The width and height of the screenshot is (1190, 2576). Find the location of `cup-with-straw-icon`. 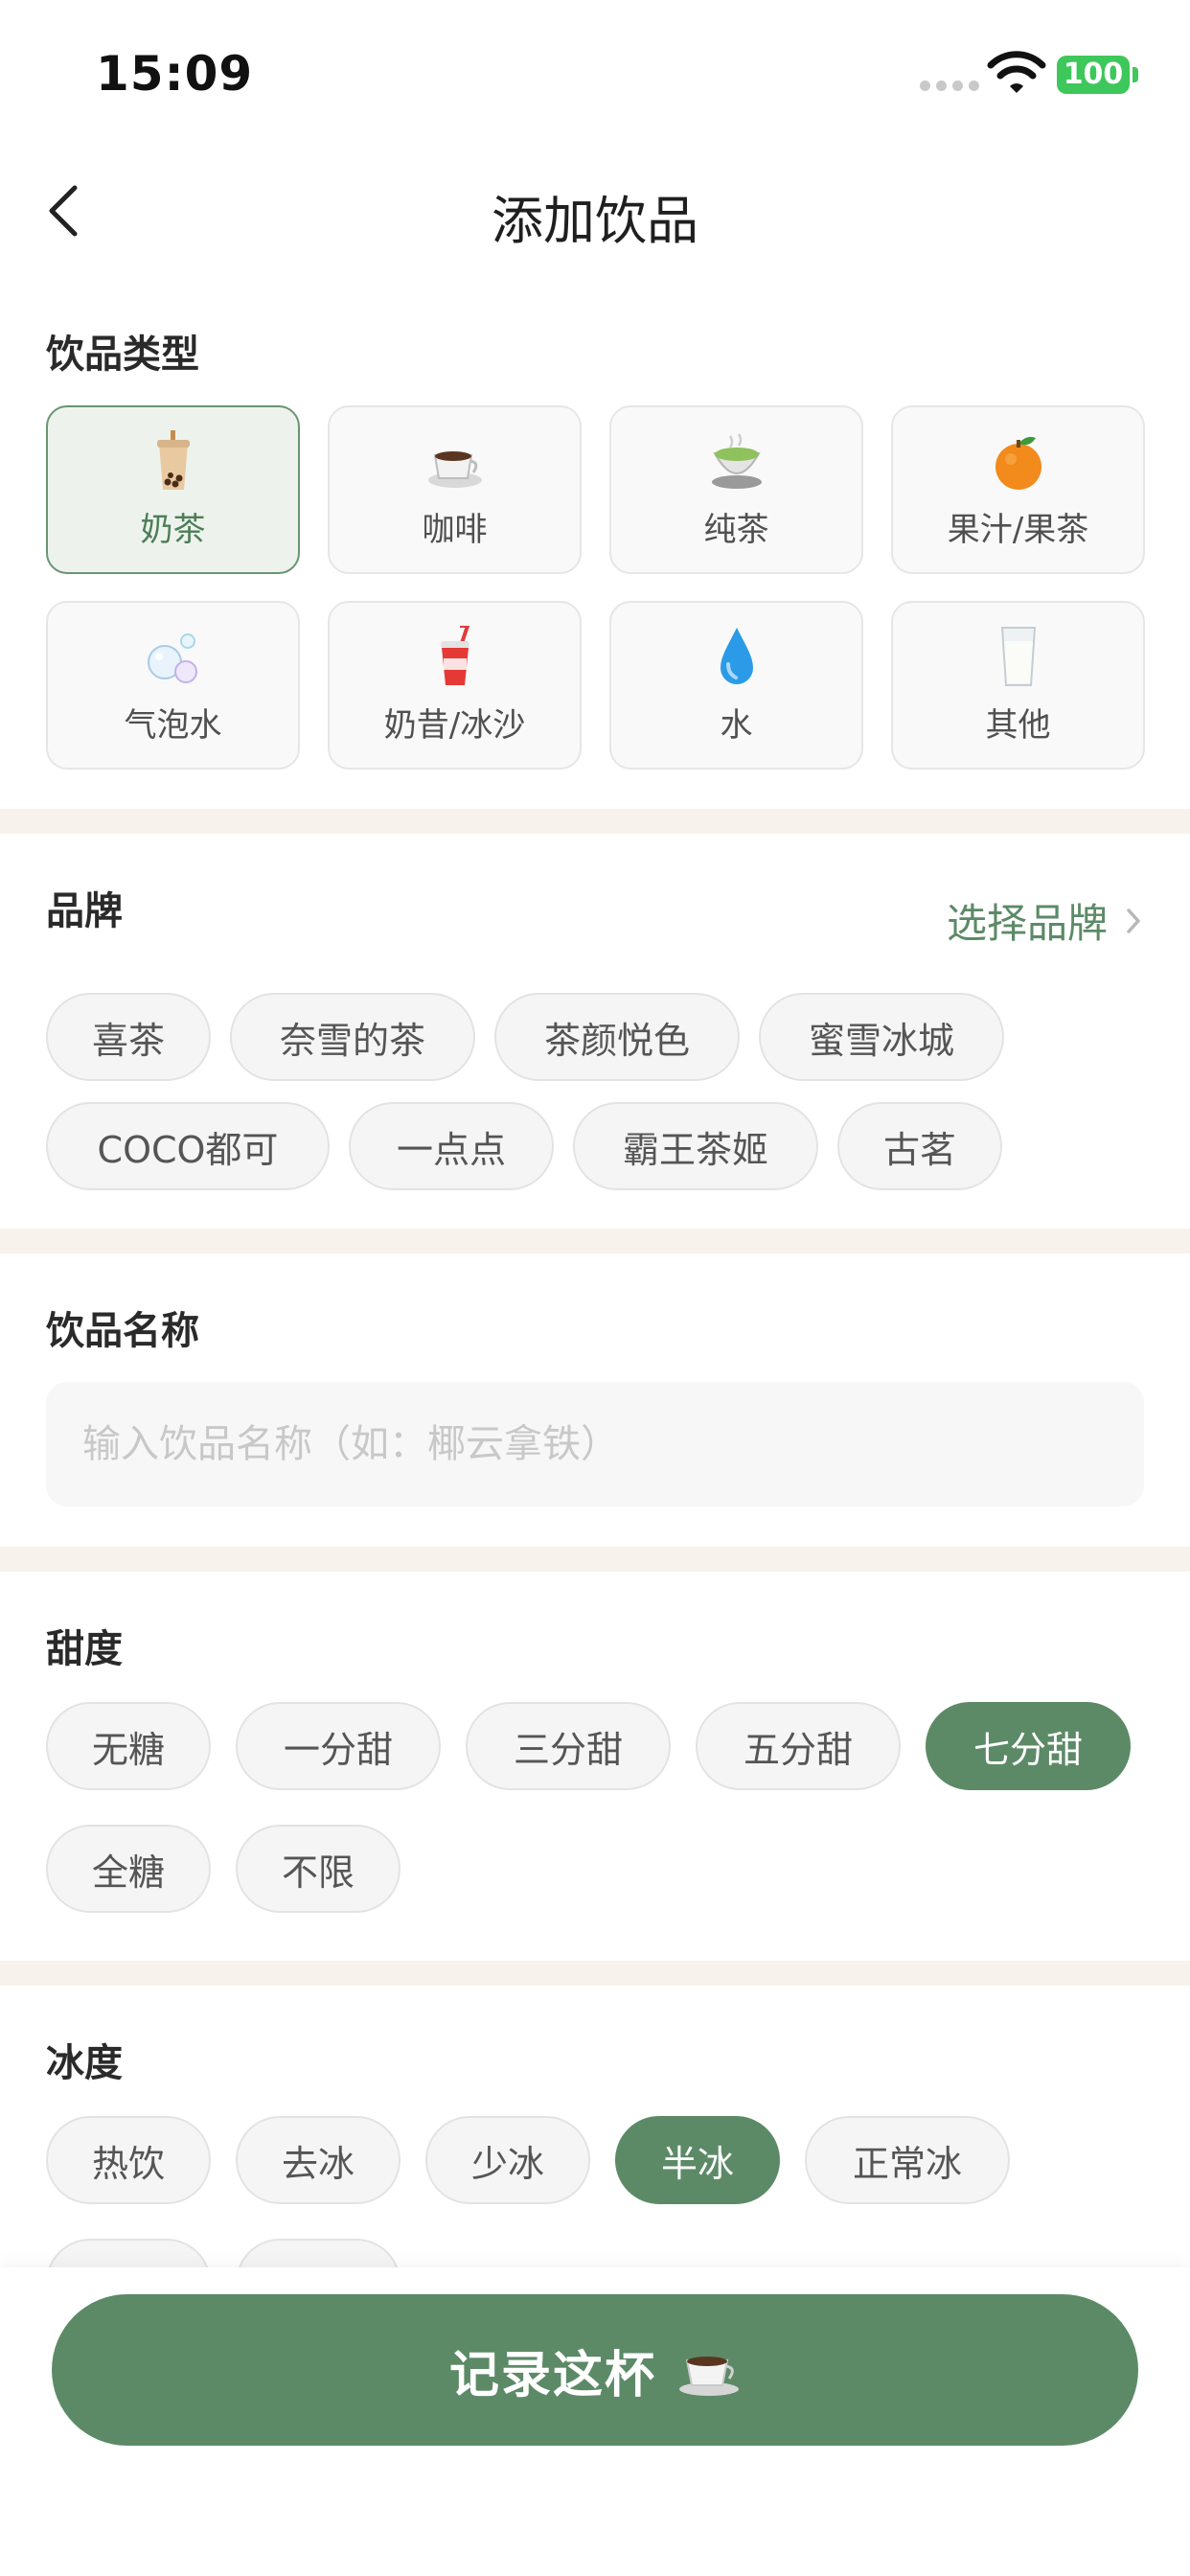

cup-with-straw-icon is located at coordinates (455, 655).